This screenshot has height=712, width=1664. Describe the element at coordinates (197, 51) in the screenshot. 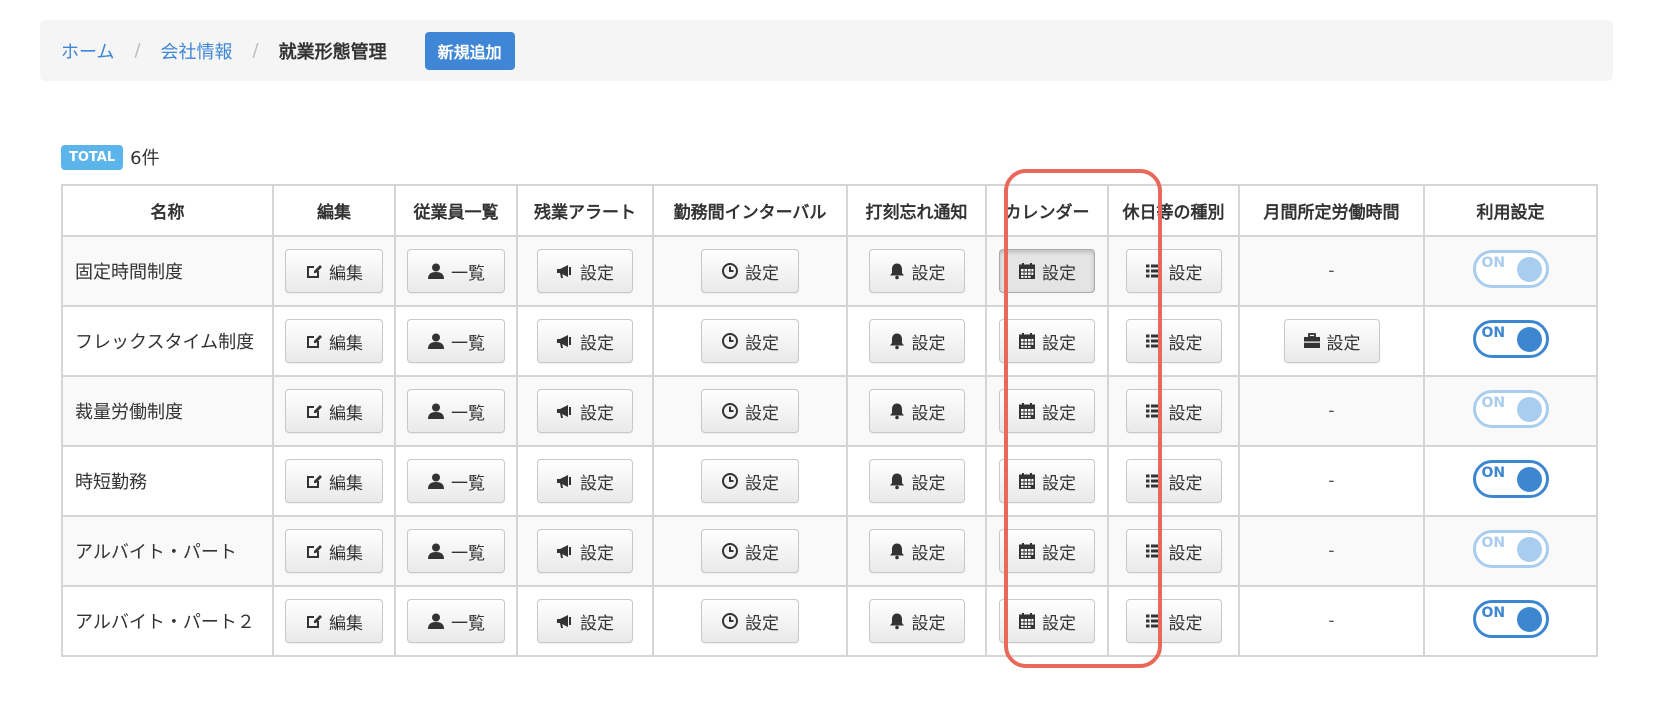

I see `breadcrumb-company-link: 会社情報` at that location.